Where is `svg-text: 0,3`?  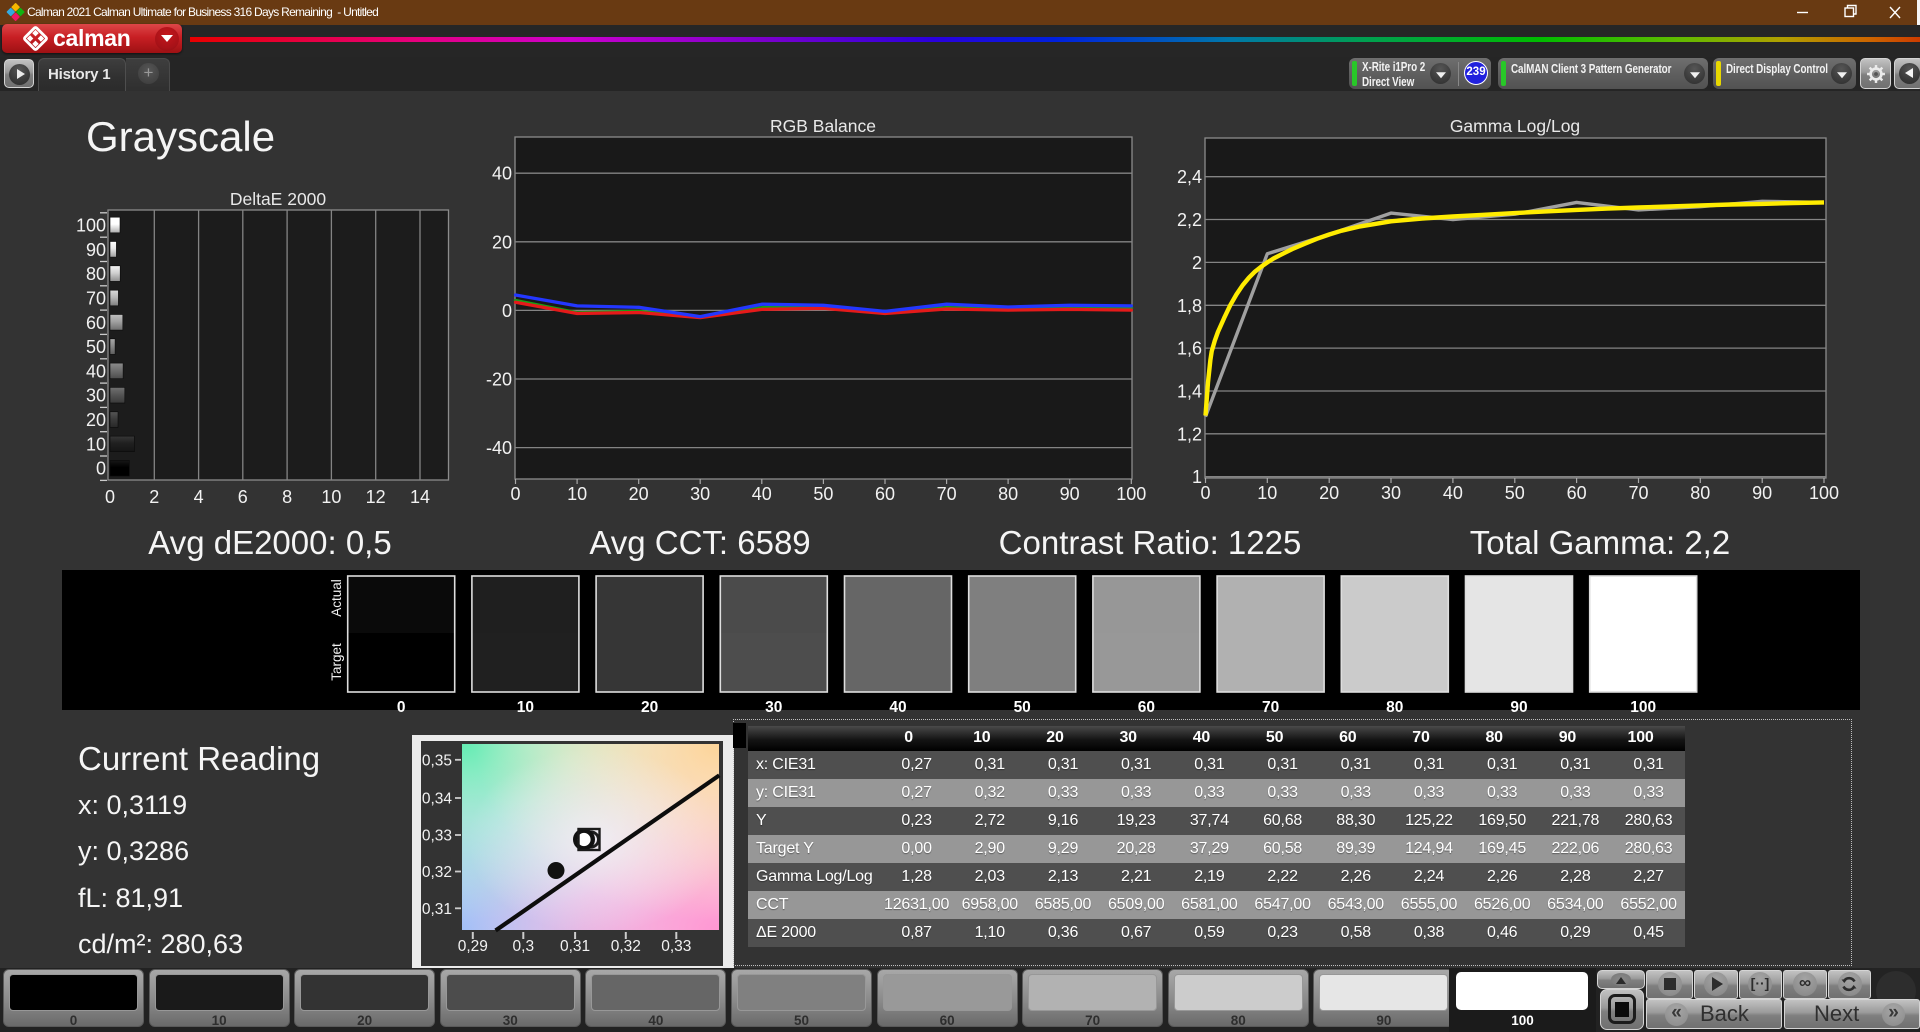
svg-text: 0,3 is located at coordinates (524, 946).